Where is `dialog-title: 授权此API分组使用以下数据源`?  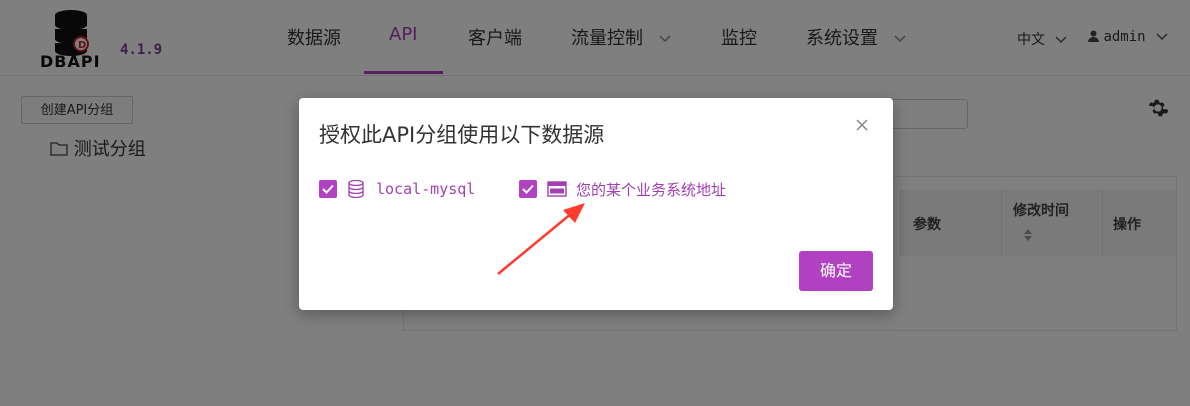 dialog-title: 授权此API分组使用以下数据源 is located at coordinates (462, 135).